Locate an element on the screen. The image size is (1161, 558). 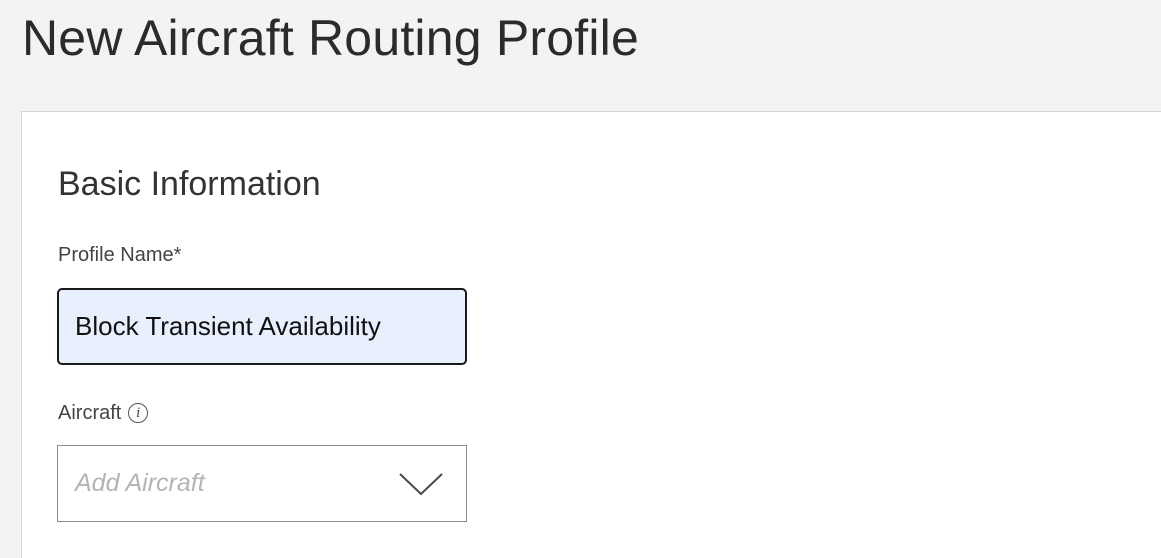
aircraft-select: Add Aircraft is located at coordinates (262, 483).